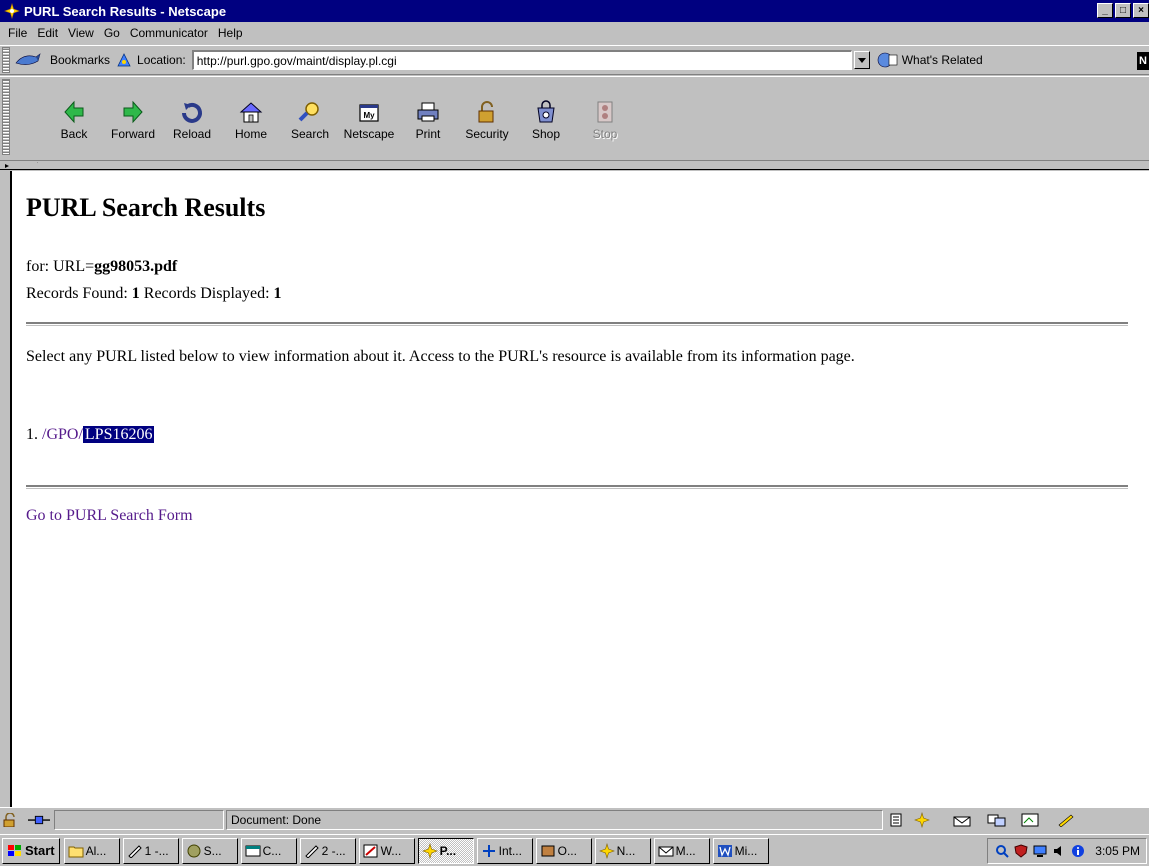  What do you see at coordinates (369, 134) in the screenshot?
I see `netscape-label: Netscape` at bounding box center [369, 134].